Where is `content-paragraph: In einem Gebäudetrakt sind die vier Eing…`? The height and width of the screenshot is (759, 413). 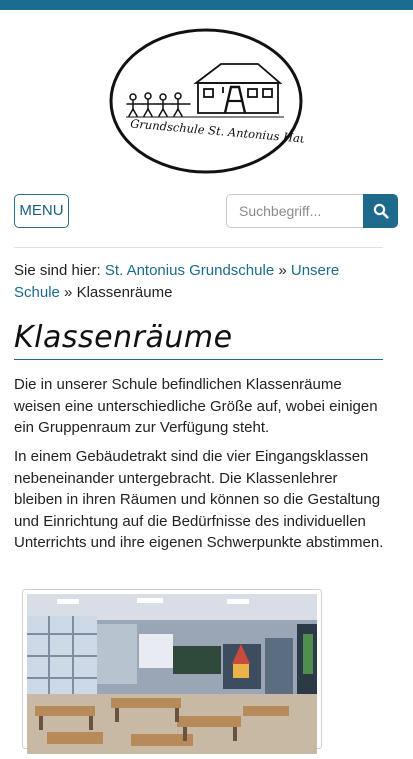 content-paragraph: In einem Gebäudetrakt sind die vier Eing… is located at coordinates (199, 499).